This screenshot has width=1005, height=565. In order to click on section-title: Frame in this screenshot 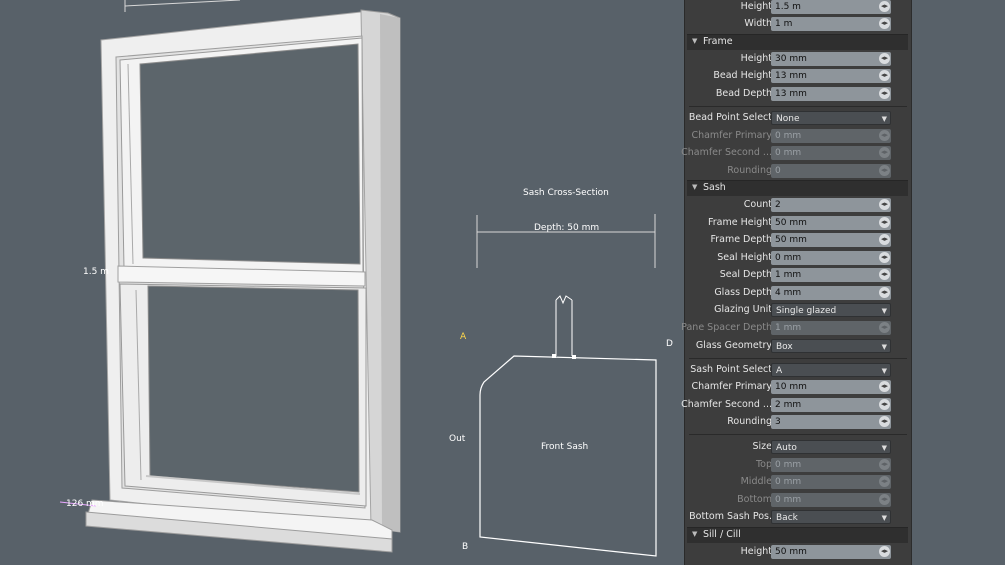, I will do `click(718, 41)`.